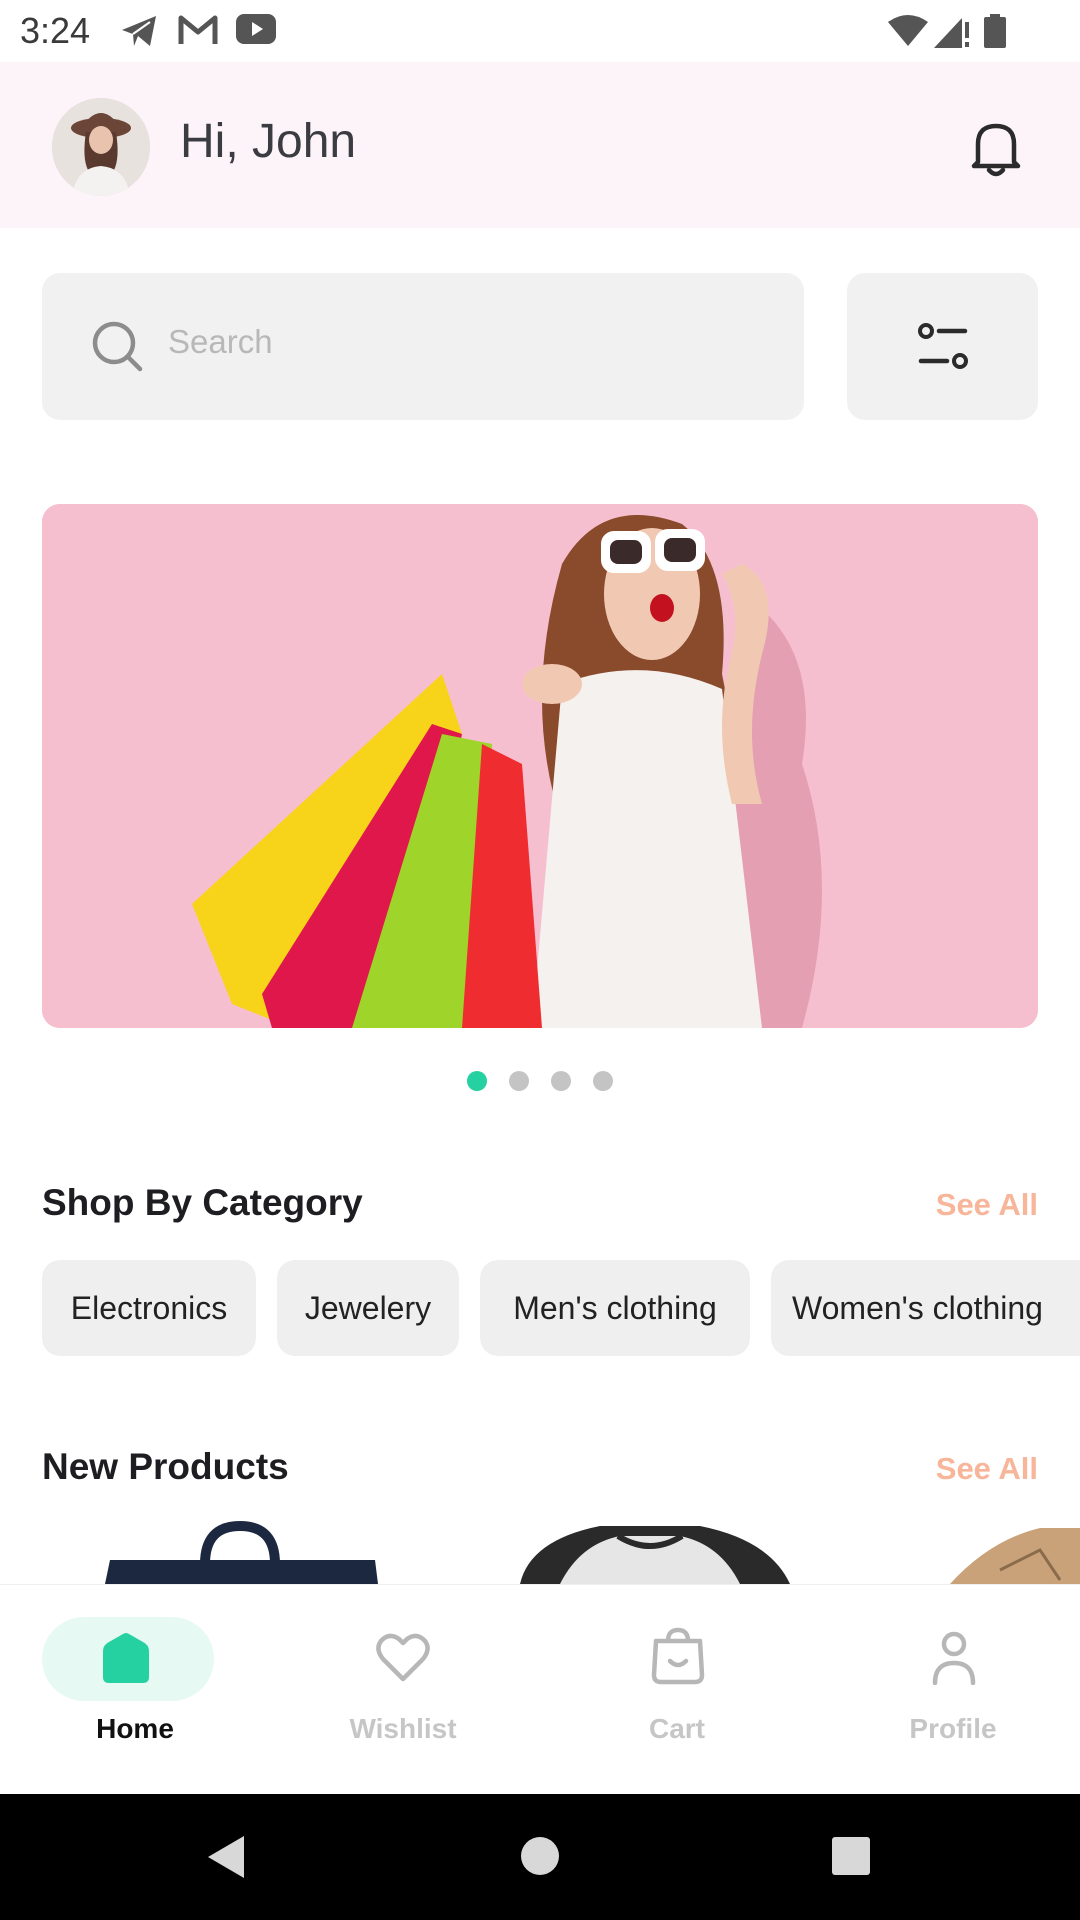 This screenshot has height=1920, width=1080. I want to click on home-circle-icon, so click(540, 1856).